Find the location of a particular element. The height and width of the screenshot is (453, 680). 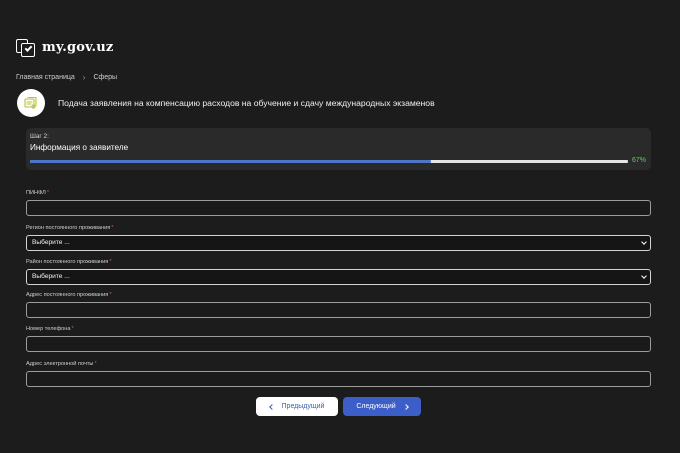

breadcrumb-home: Главная страница is located at coordinates (45, 77).